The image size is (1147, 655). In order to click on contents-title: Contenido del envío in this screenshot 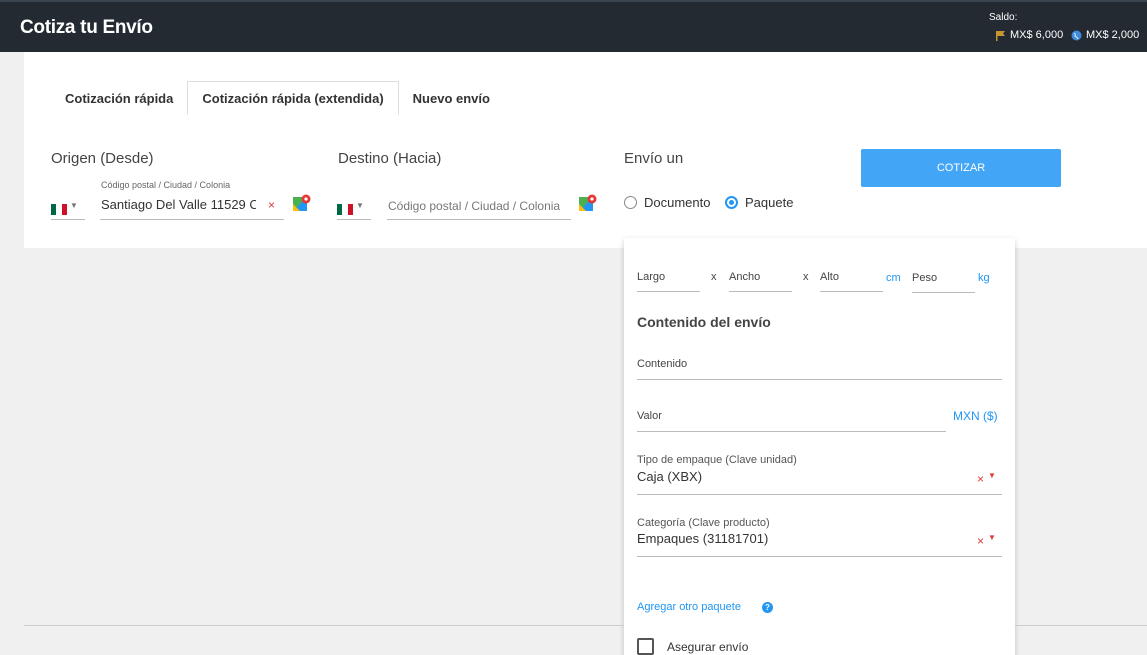, I will do `click(704, 322)`.